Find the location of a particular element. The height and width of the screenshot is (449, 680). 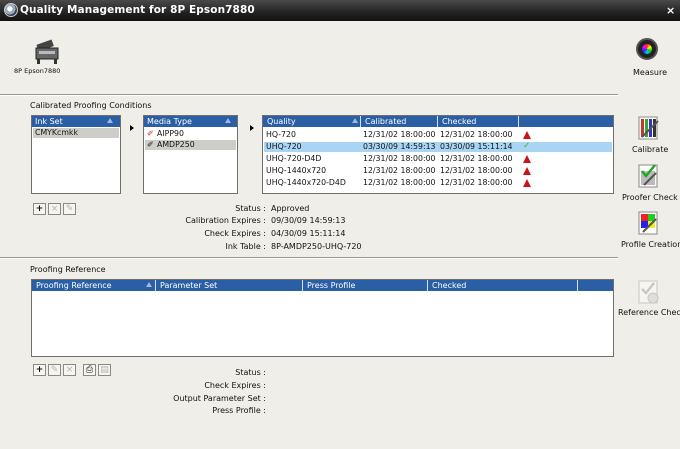

column-header-quality: Quality is located at coordinates (281, 122).